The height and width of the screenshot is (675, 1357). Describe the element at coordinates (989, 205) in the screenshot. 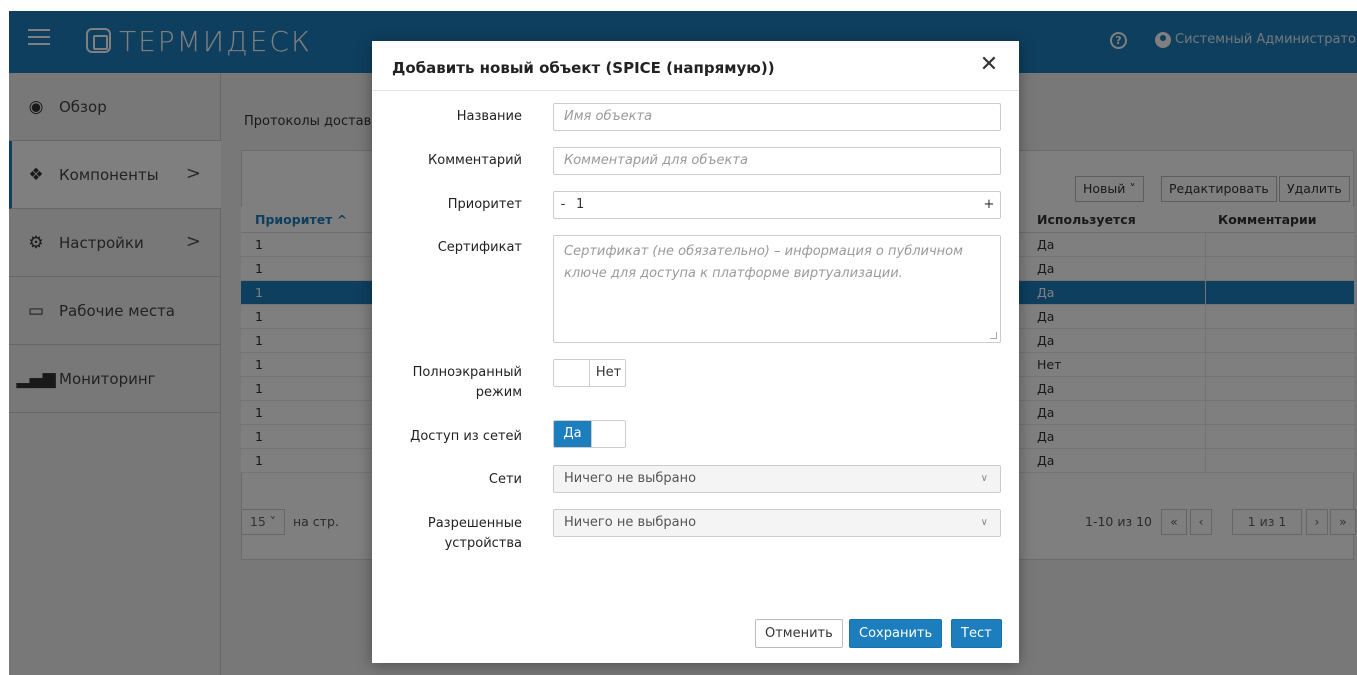

I see `increment-button: +` at that location.